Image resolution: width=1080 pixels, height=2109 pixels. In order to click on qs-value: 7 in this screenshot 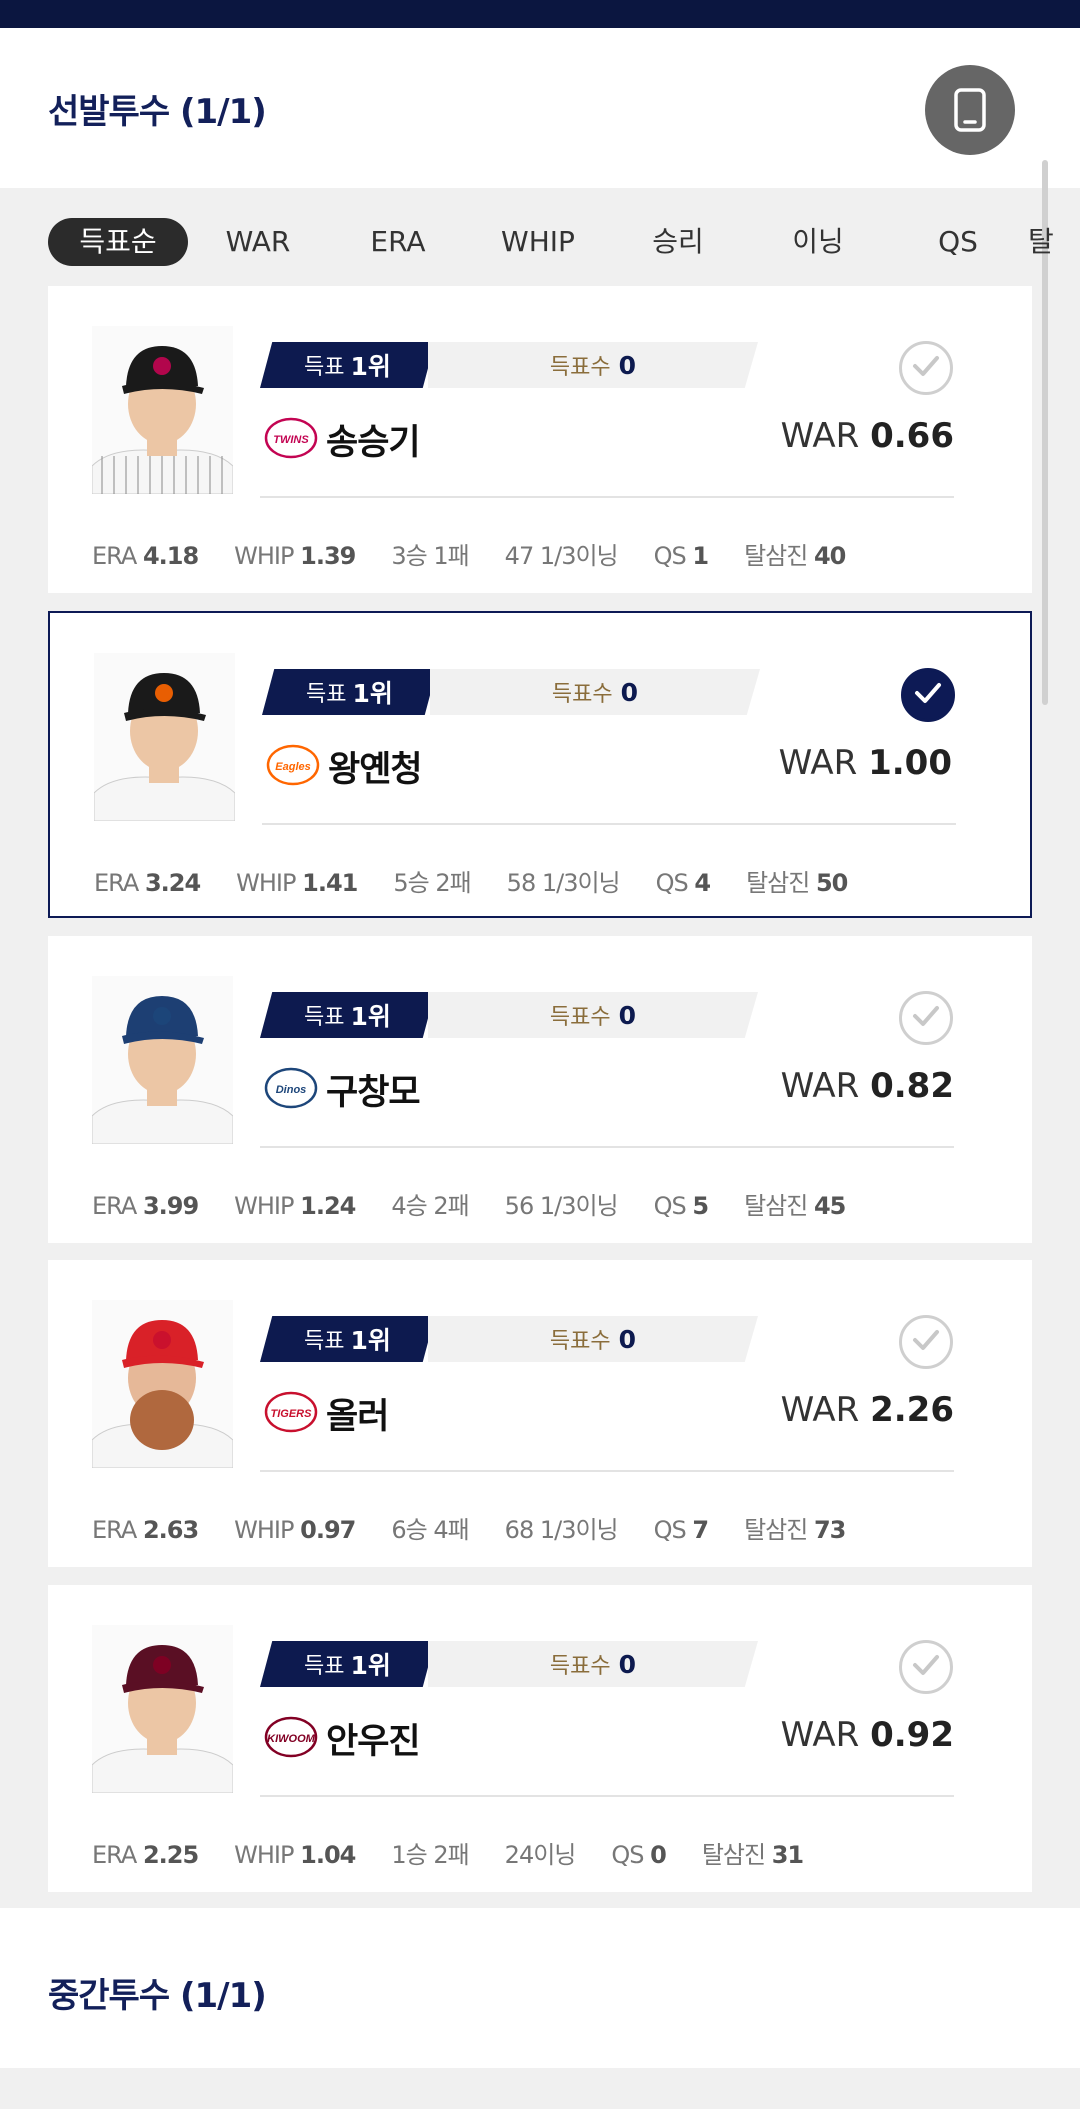, I will do `click(700, 1530)`.